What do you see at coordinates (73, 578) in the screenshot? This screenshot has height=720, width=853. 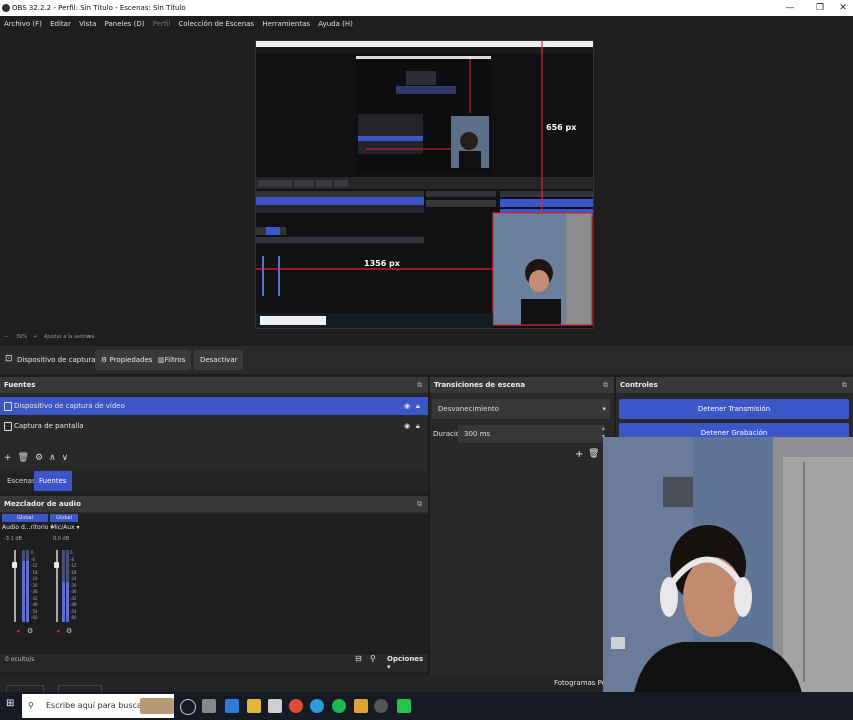 I see `db-tick-label: -24` at bounding box center [73, 578].